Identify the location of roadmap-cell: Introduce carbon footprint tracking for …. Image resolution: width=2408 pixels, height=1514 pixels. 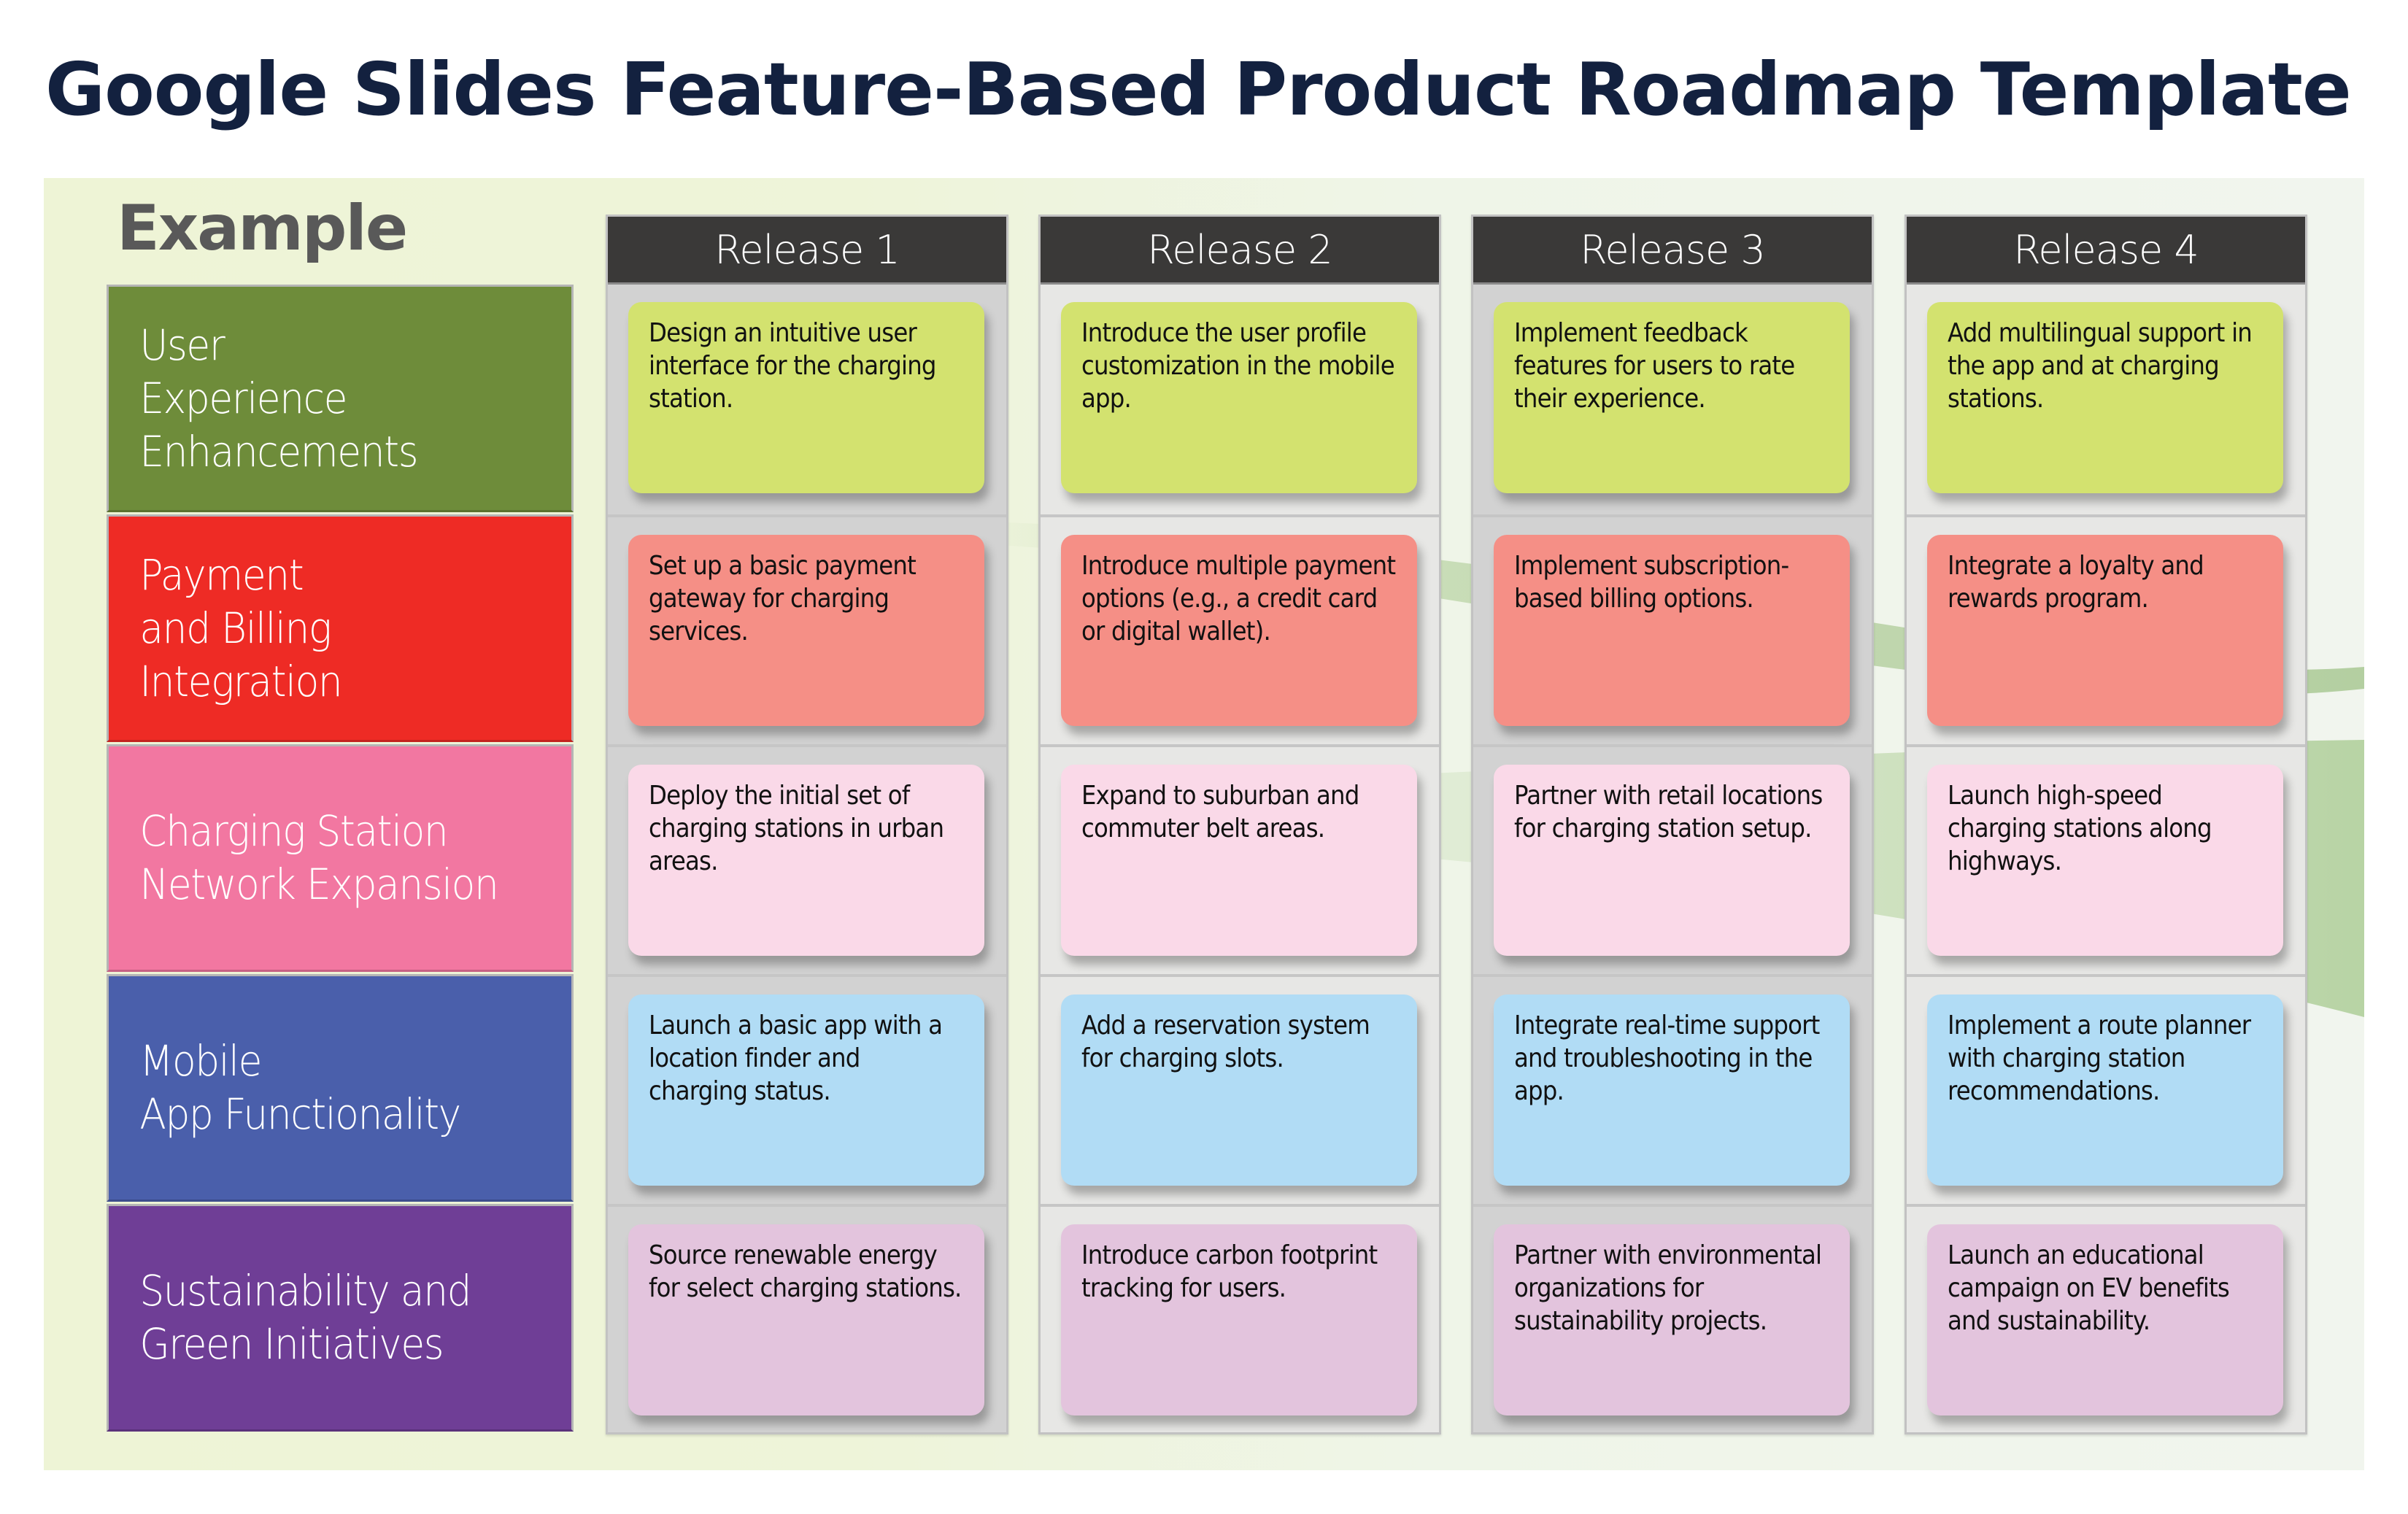
(1240, 1318).